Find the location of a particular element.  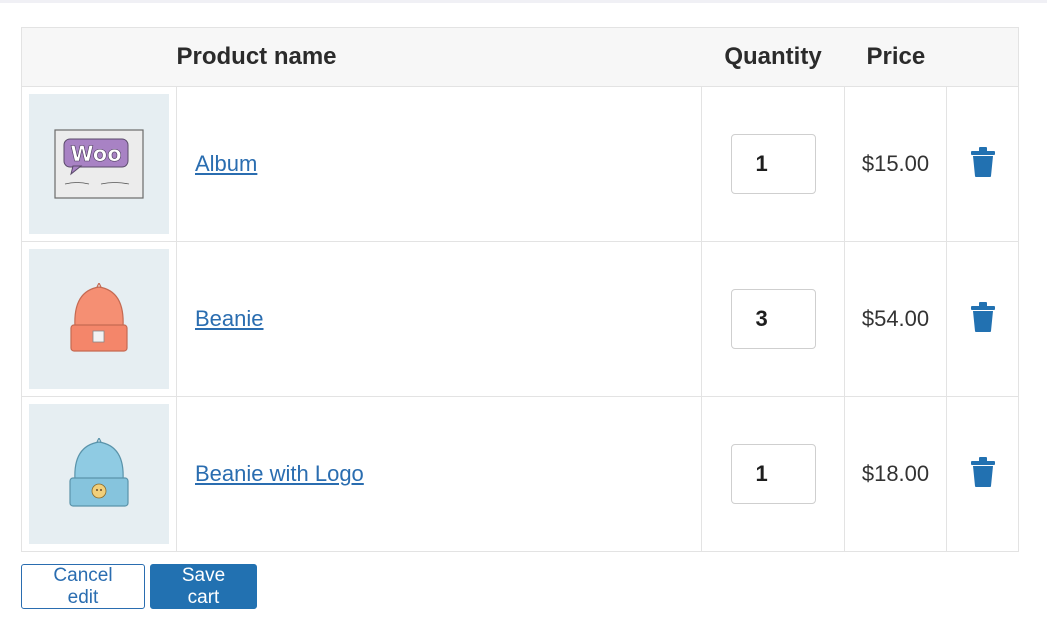

column-header-image is located at coordinates (99, 57).